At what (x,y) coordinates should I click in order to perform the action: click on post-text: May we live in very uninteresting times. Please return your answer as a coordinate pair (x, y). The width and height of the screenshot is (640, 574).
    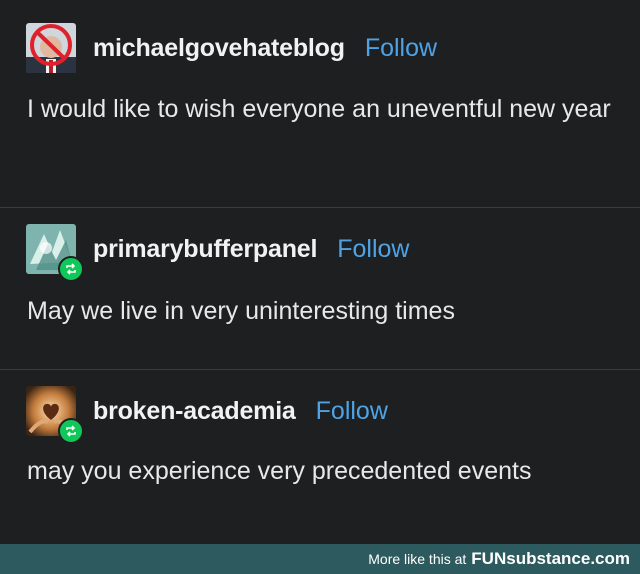
    Looking at the image, I should click on (241, 311).